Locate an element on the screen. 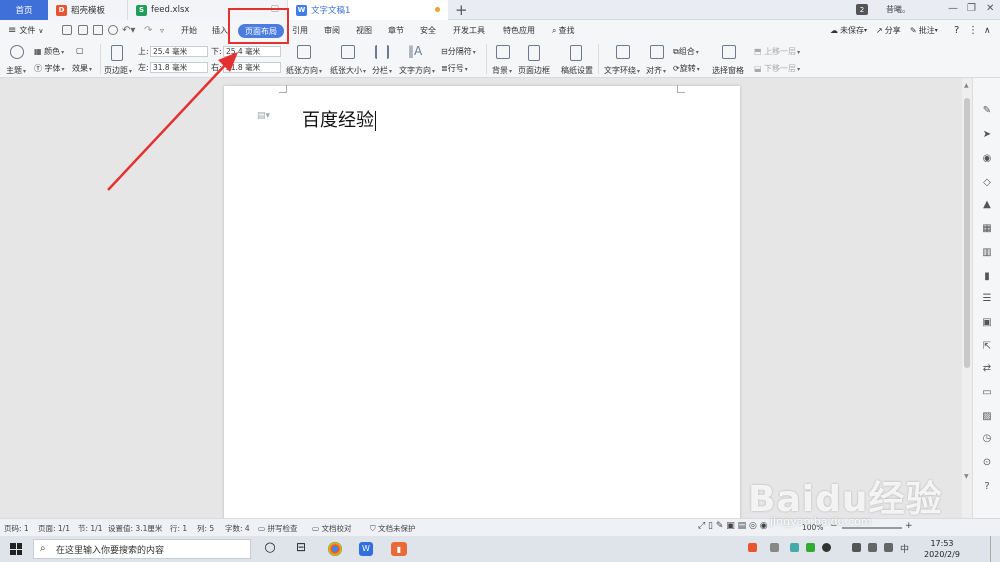  maximize-icon: ❐ is located at coordinates (971, 8).